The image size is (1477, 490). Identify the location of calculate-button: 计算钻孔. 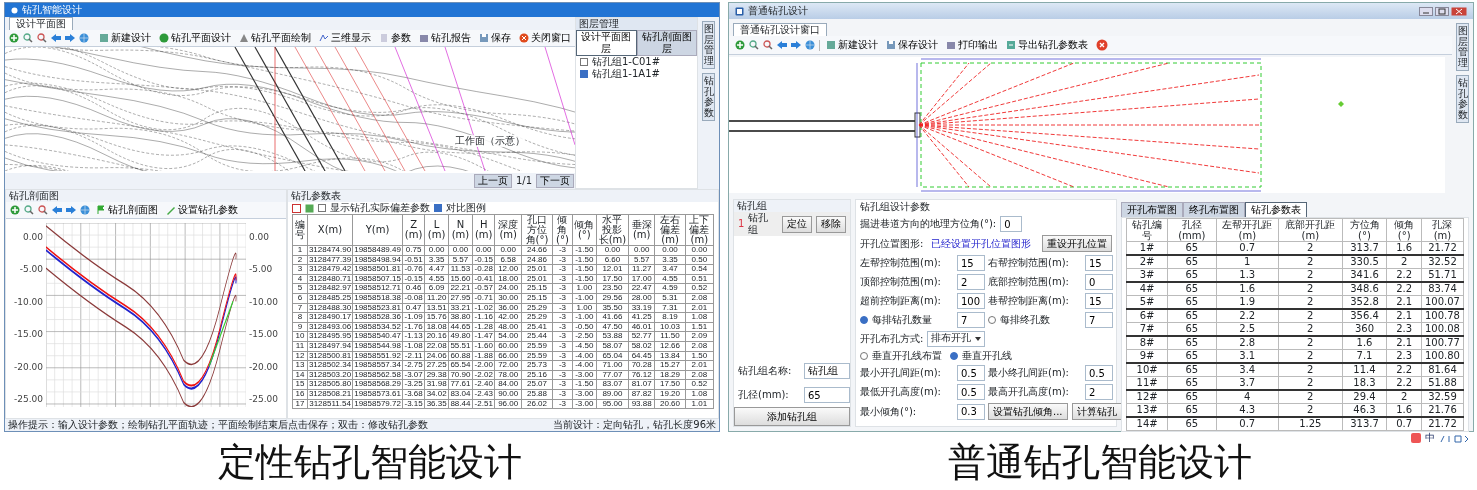
(1096, 411).